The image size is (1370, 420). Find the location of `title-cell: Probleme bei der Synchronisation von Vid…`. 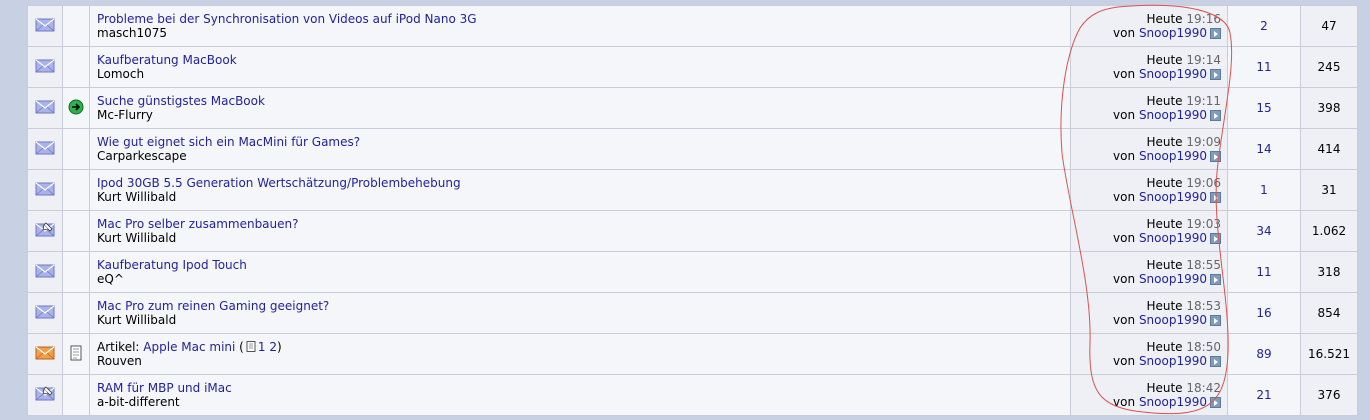

title-cell: Probleme bei der Synchronisation von Vid… is located at coordinates (580, 26).